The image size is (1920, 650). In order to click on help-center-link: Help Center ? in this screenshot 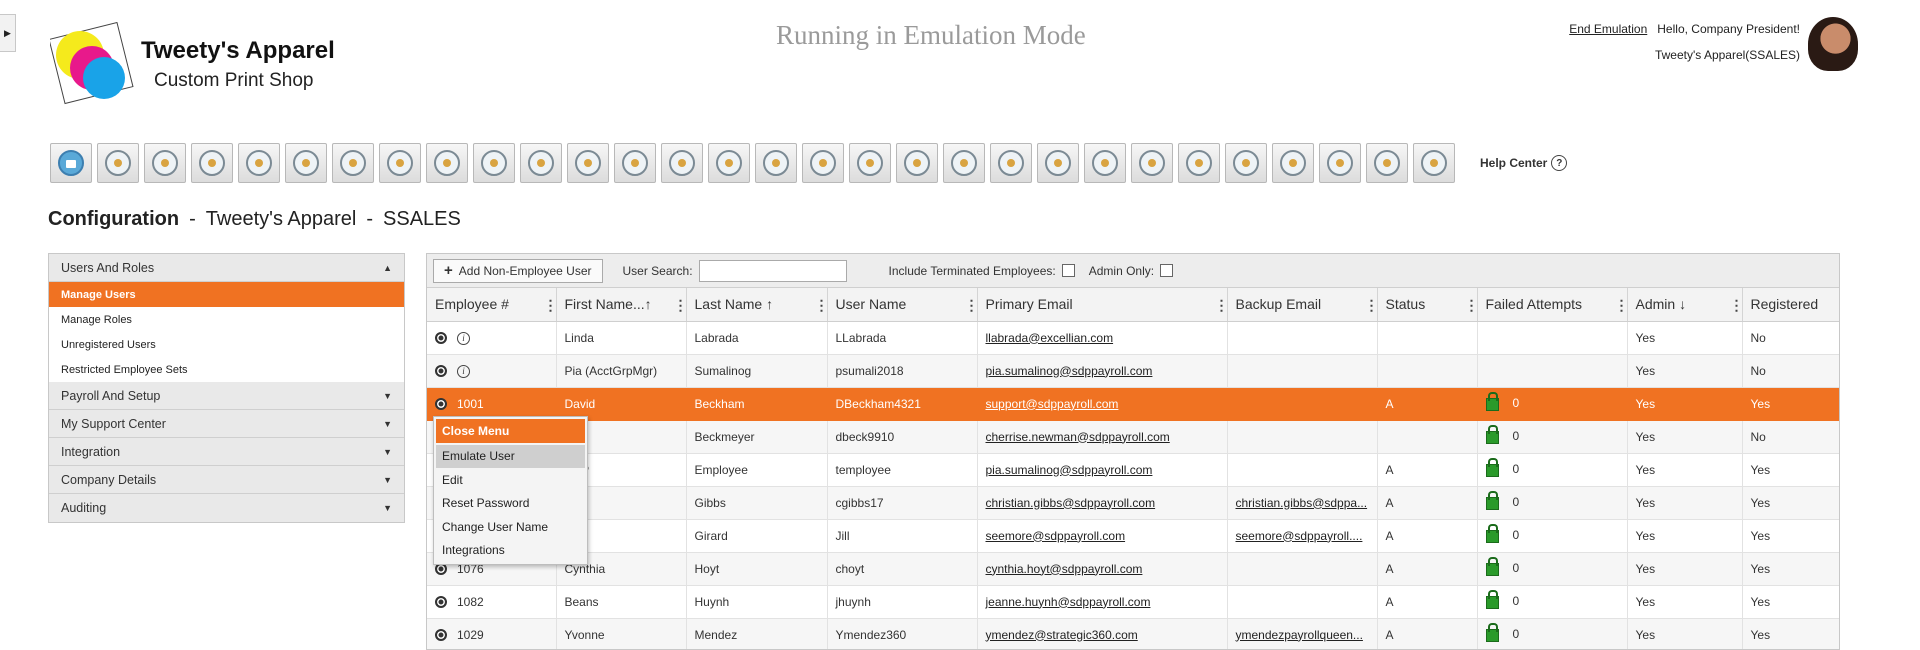, I will do `click(1524, 163)`.